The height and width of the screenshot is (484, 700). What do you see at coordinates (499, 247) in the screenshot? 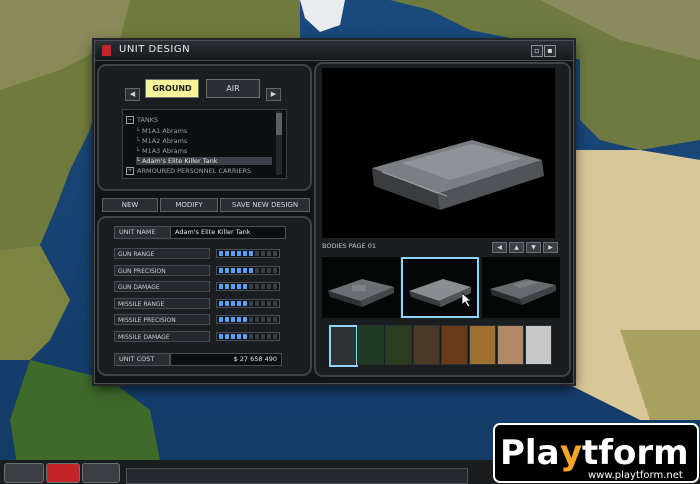
I see `bodies-first-icon: ◀` at bounding box center [499, 247].